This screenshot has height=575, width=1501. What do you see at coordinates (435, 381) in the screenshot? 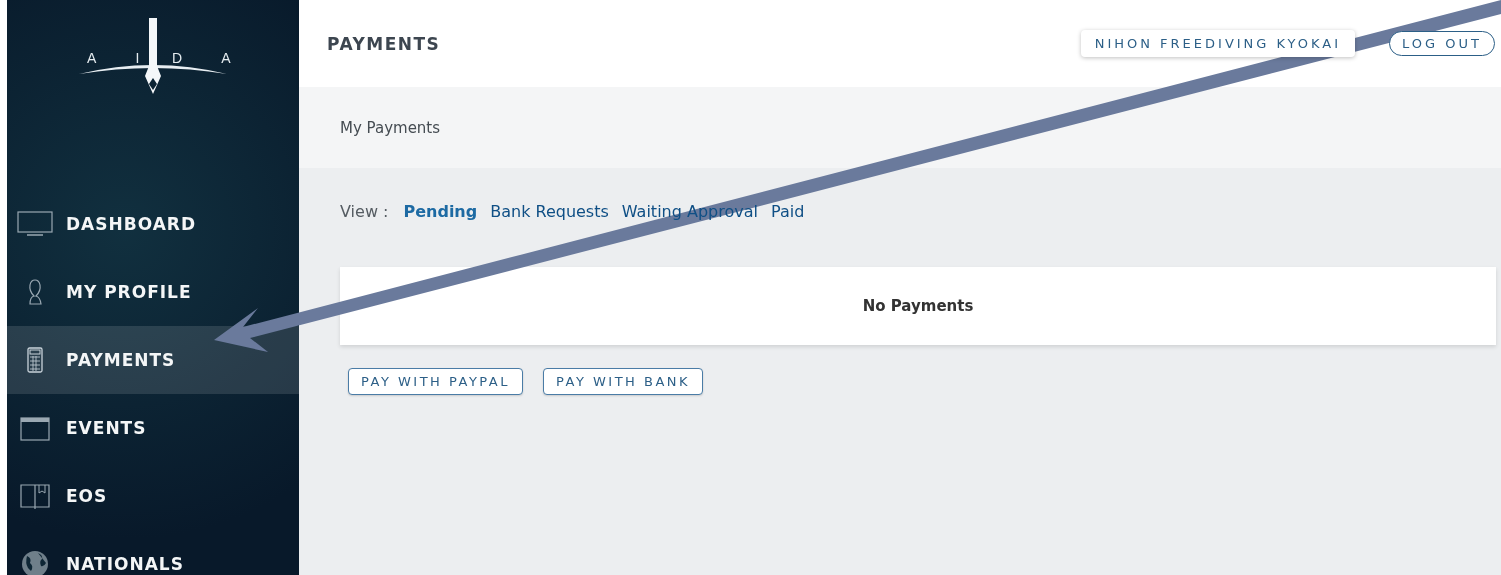
I see `pay-button: PAY WITH PAYPAL` at bounding box center [435, 381].